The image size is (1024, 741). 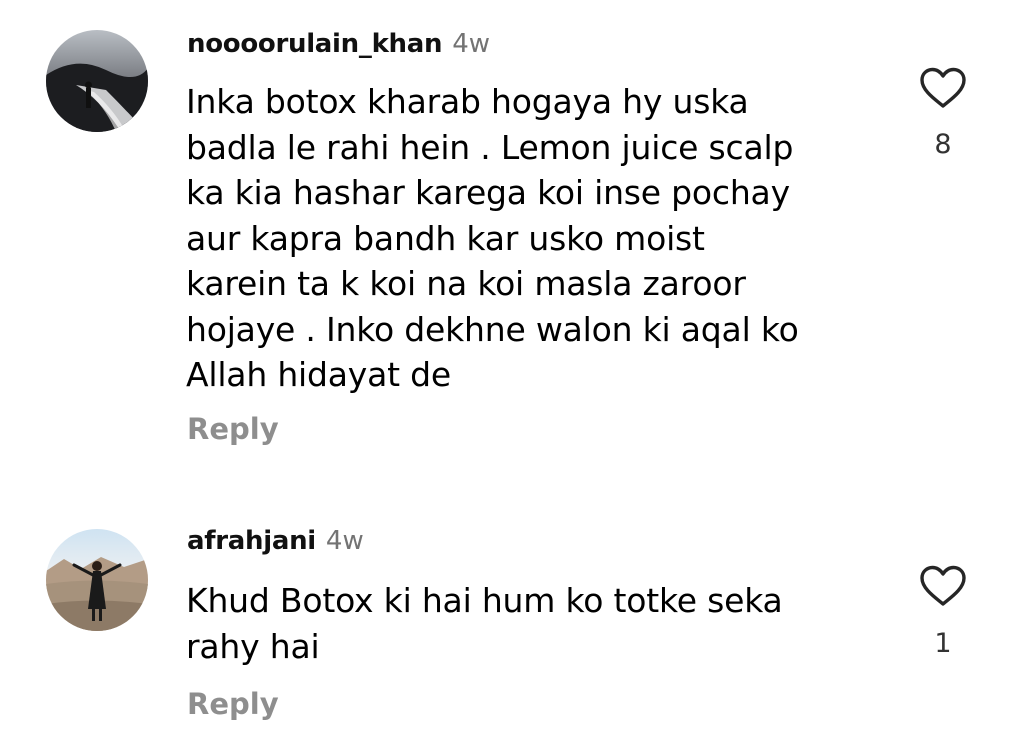 What do you see at coordinates (466, 283) in the screenshot?
I see `comment-line: karein ta k koi na koi masla zaroor` at bounding box center [466, 283].